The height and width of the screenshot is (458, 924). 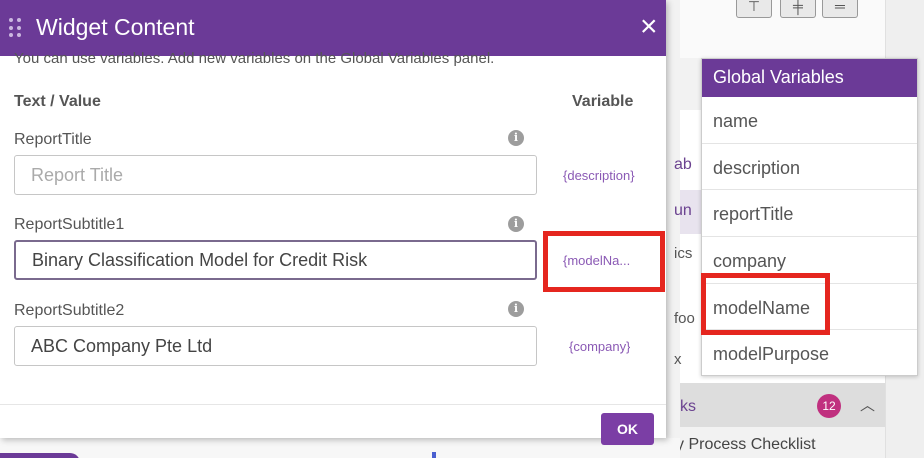 What do you see at coordinates (688, 406) in the screenshot?
I see `tasks-section-label: ks` at bounding box center [688, 406].